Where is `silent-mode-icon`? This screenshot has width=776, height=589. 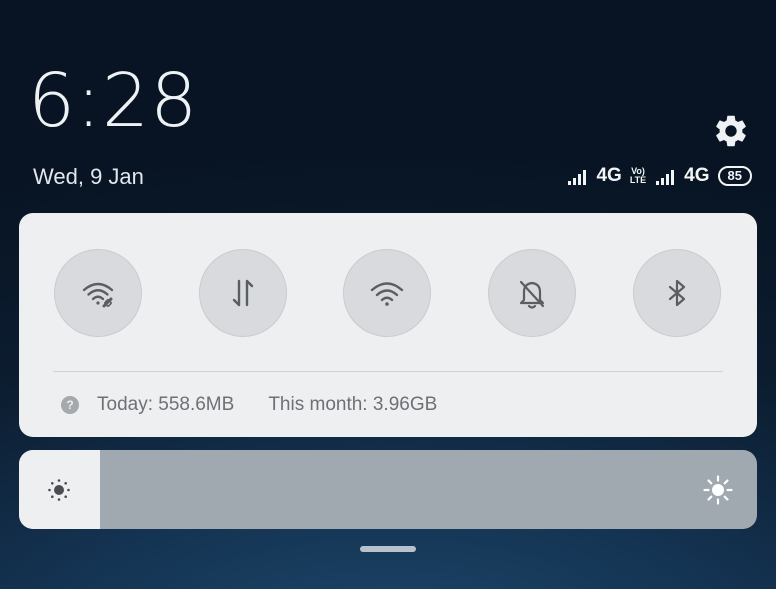
silent-mode-icon is located at coordinates (532, 294).